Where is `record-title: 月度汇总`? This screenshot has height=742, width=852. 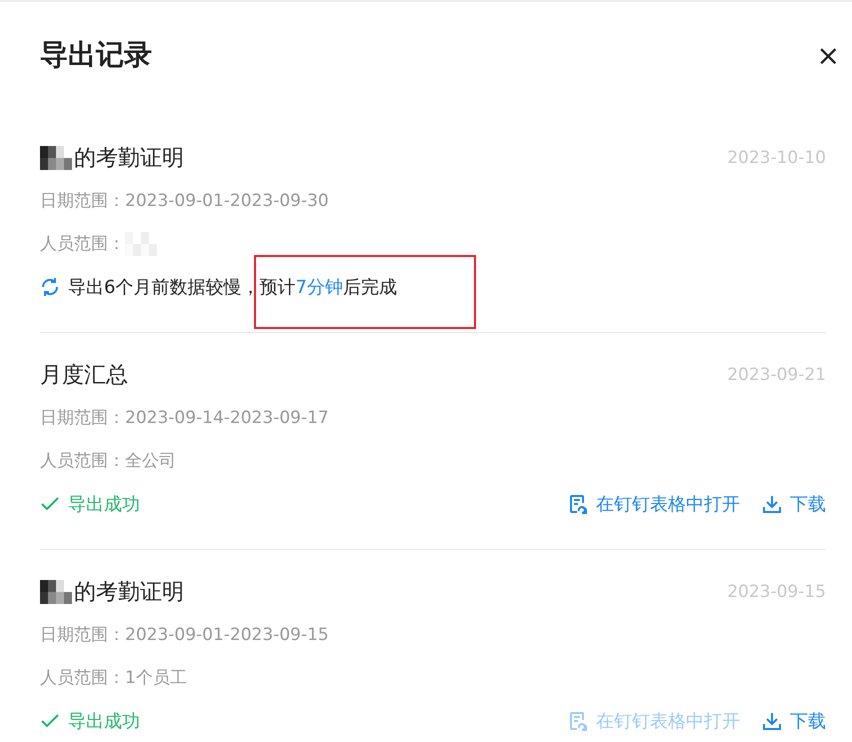 record-title: 月度汇总 is located at coordinates (84, 376).